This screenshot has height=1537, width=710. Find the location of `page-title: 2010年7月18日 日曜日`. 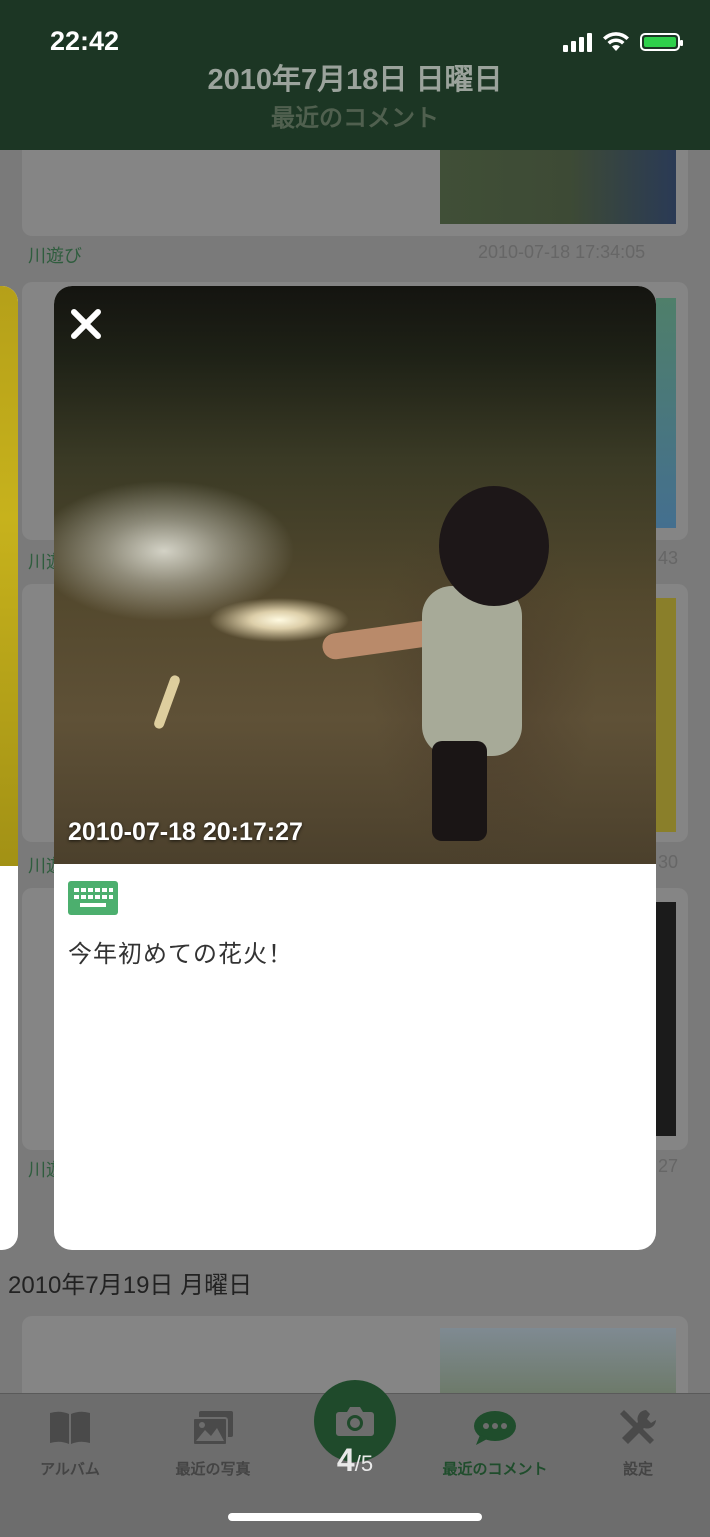

page-title: 2010年7月18日 日曜日 is located at coordinates (355, 80).